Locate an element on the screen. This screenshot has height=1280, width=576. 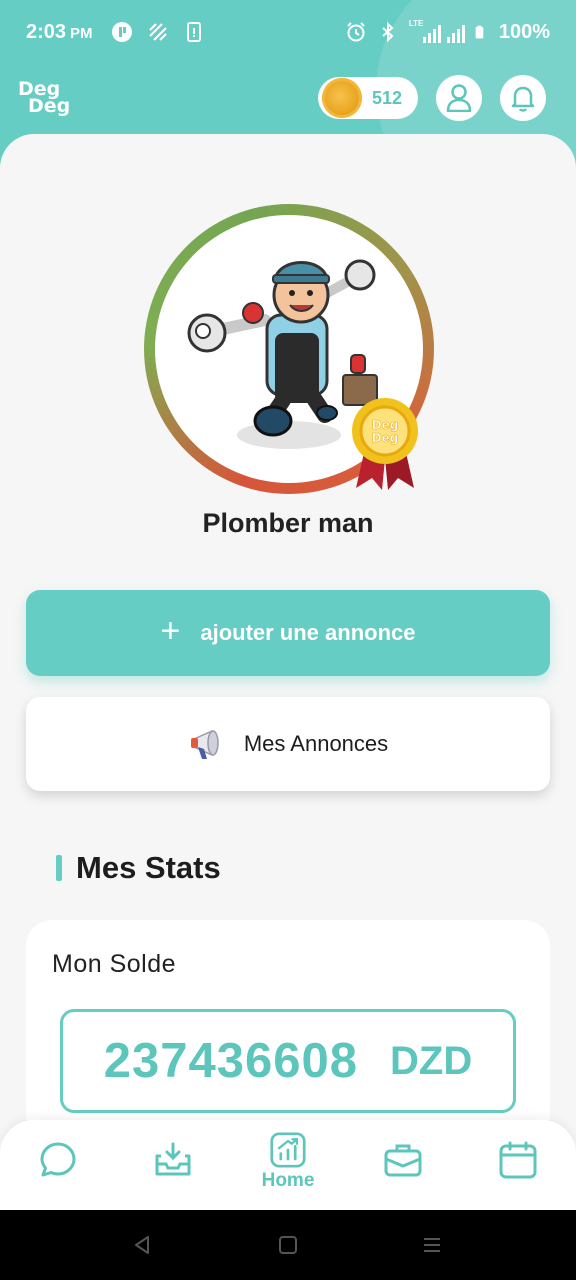
svg-text: Deg is located at coordinates (385, 438).